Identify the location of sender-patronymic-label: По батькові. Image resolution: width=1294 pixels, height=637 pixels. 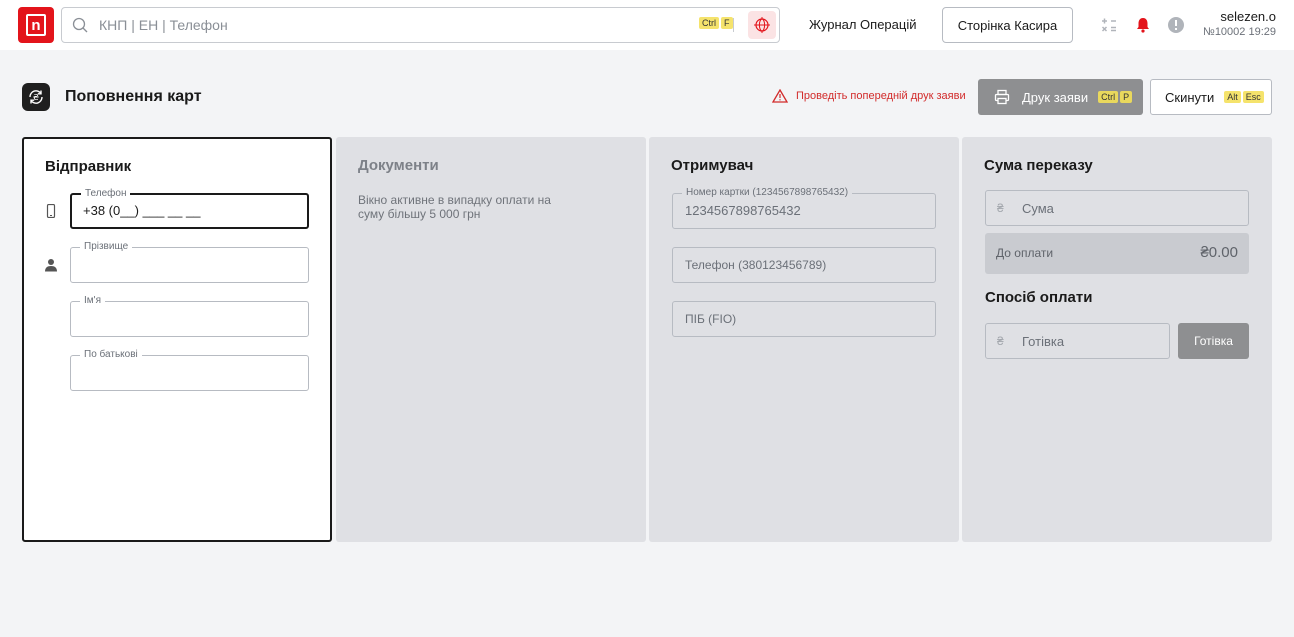
(111, 354).